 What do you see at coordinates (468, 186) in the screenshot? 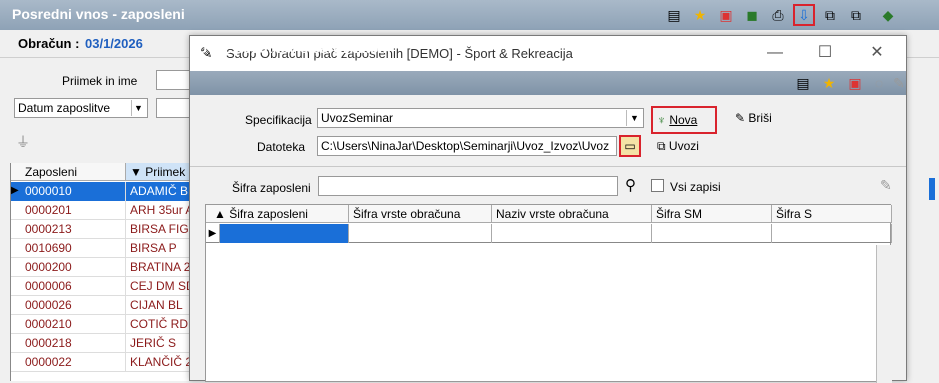
I see `sifra-zaposleni-input` at bounding box center [468, 186].